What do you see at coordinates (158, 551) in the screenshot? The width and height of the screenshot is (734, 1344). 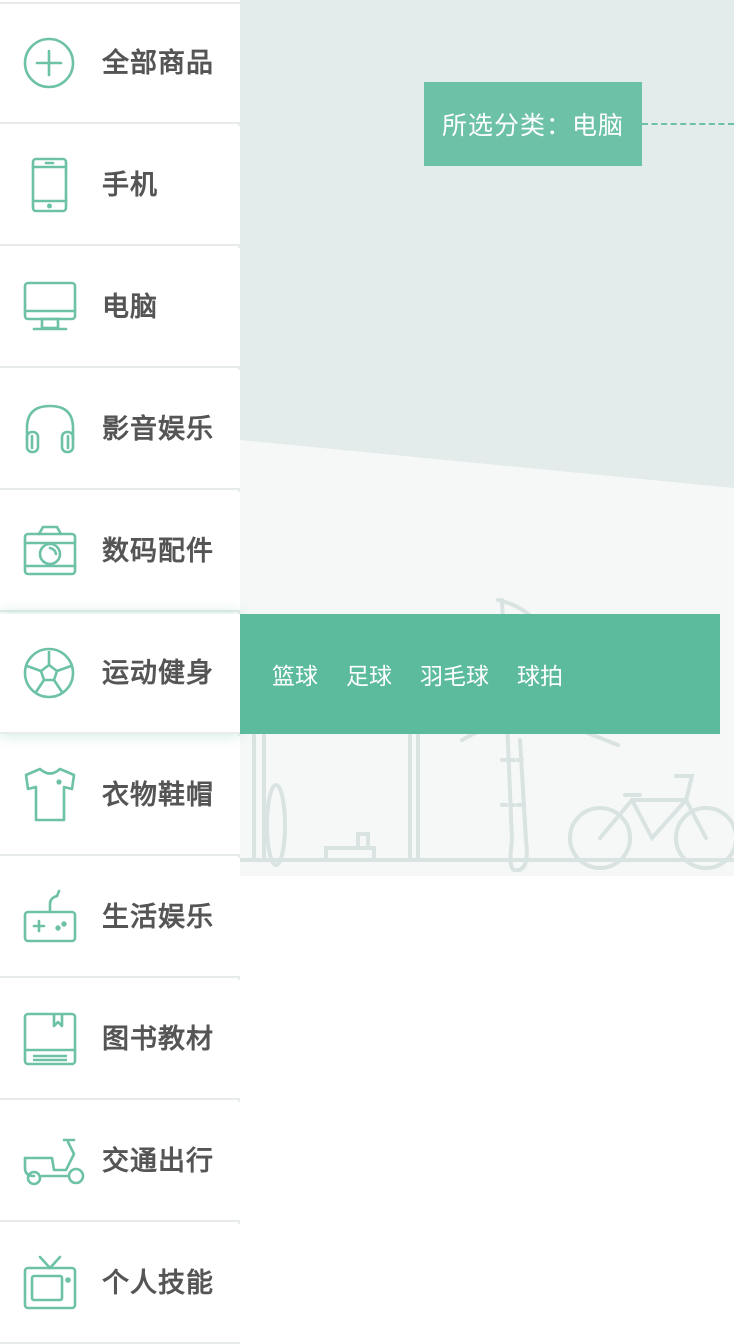 I see `sidebar-item-label: 数码配件` at bounding box center [158, 551].